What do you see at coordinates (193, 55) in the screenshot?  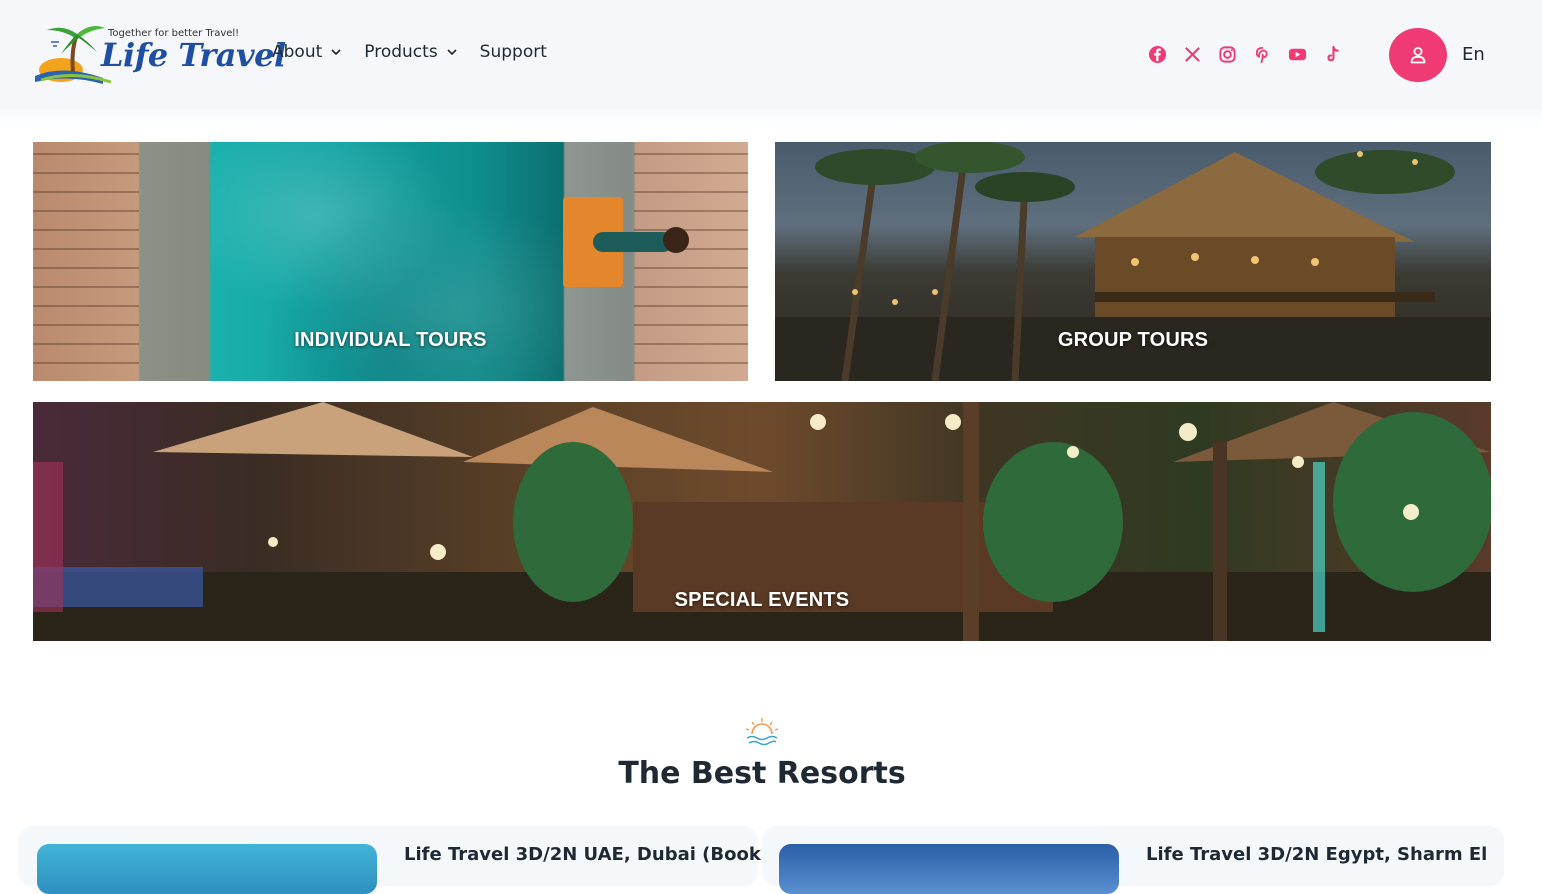 I see `brand-name: Life Travel` at bounding box center [193, 55].